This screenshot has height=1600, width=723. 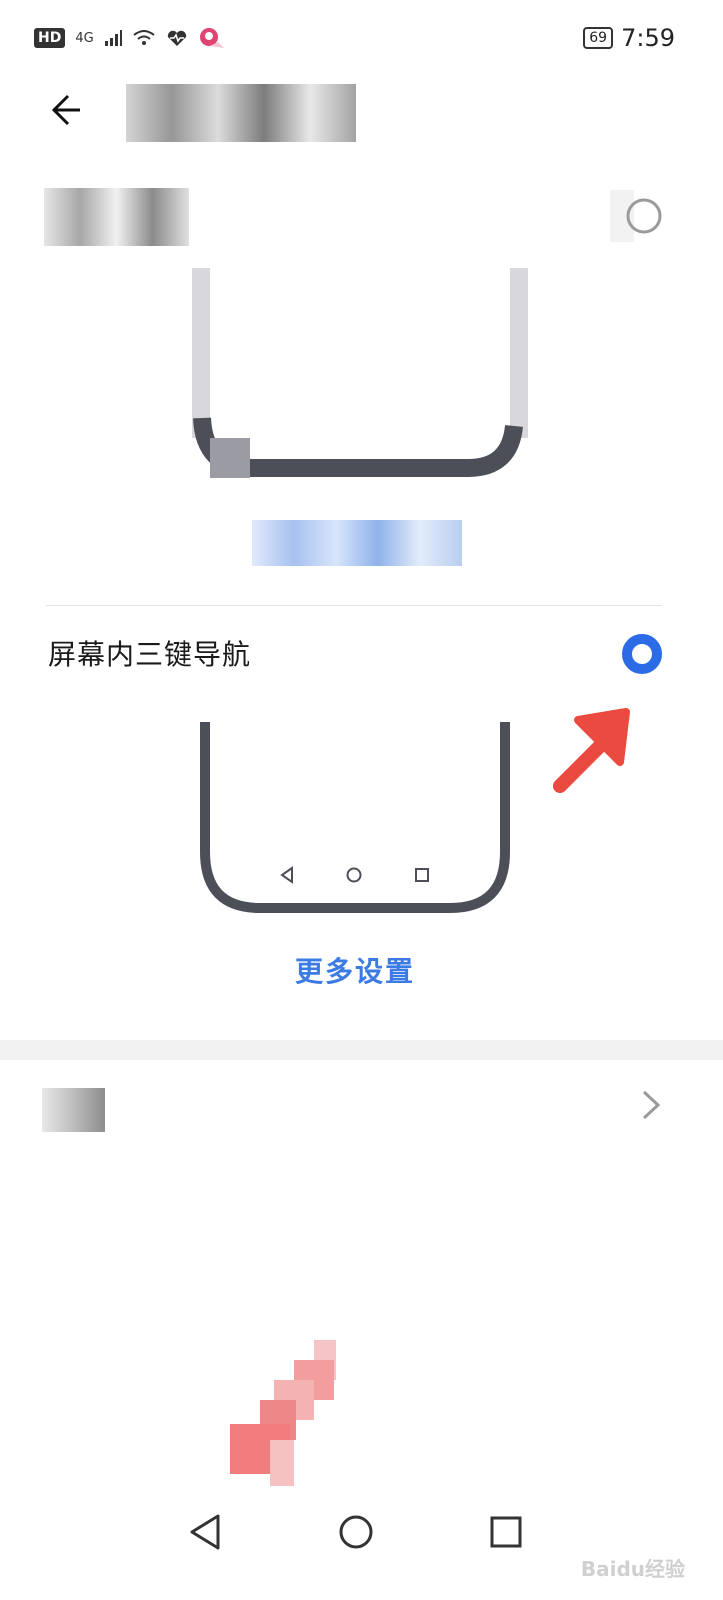 I want to click on section-separator, so click(x=361, y=1050).